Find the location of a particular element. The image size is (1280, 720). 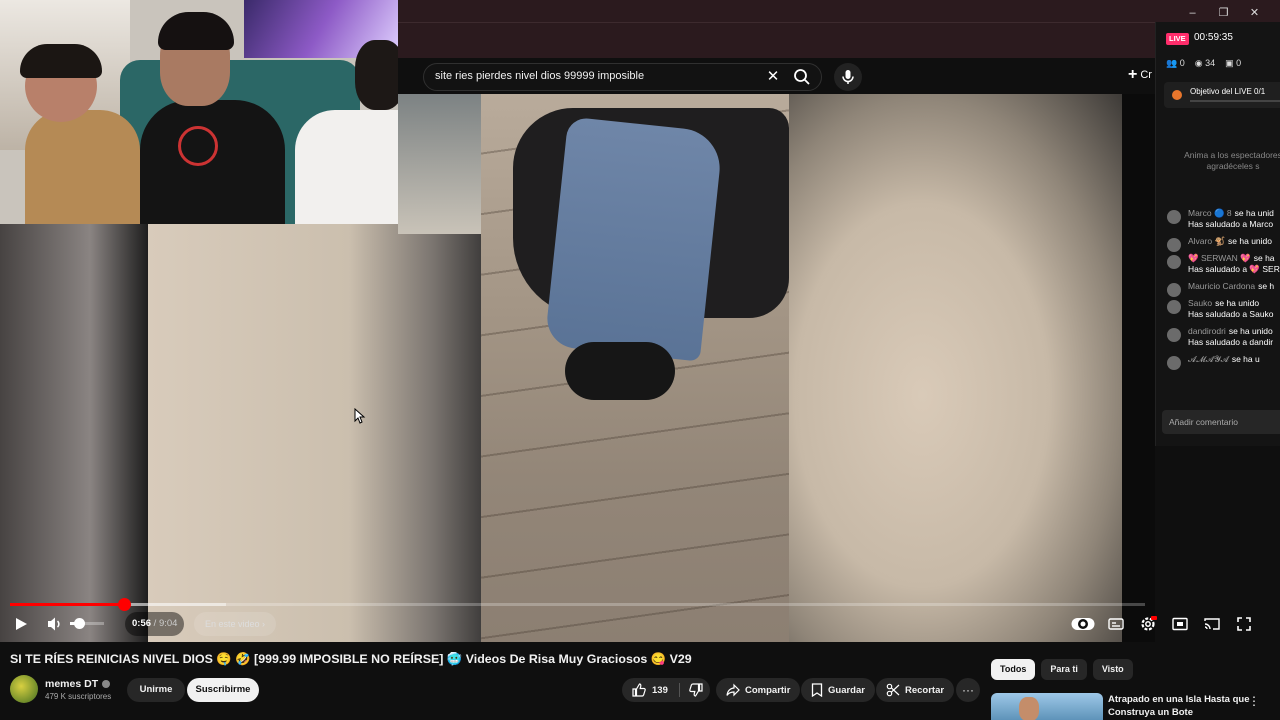

plus-icon: + is located at coordinates (1133, 74).